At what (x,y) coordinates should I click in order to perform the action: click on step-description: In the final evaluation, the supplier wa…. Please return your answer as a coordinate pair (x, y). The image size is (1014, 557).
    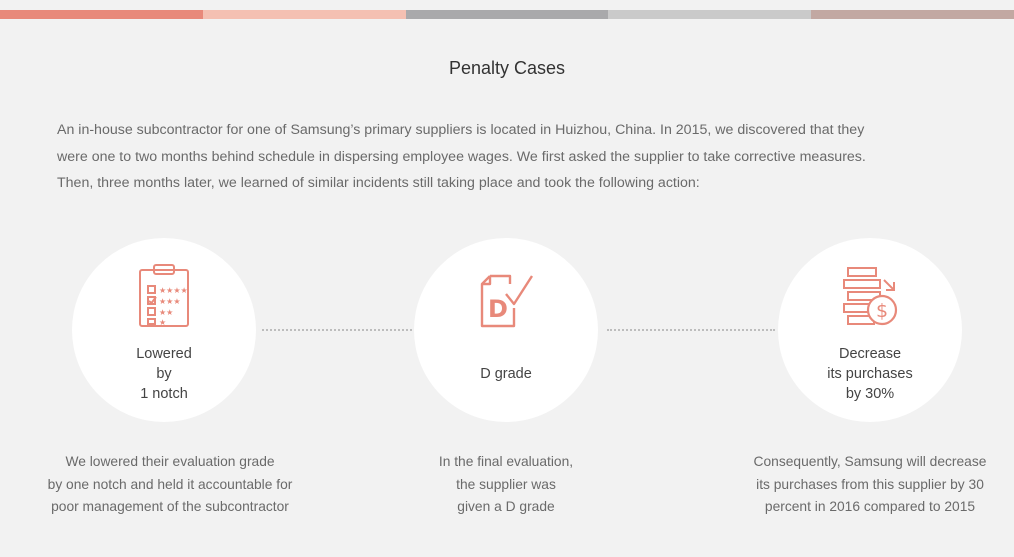
    Looking at the image, I should click on (506, 485).